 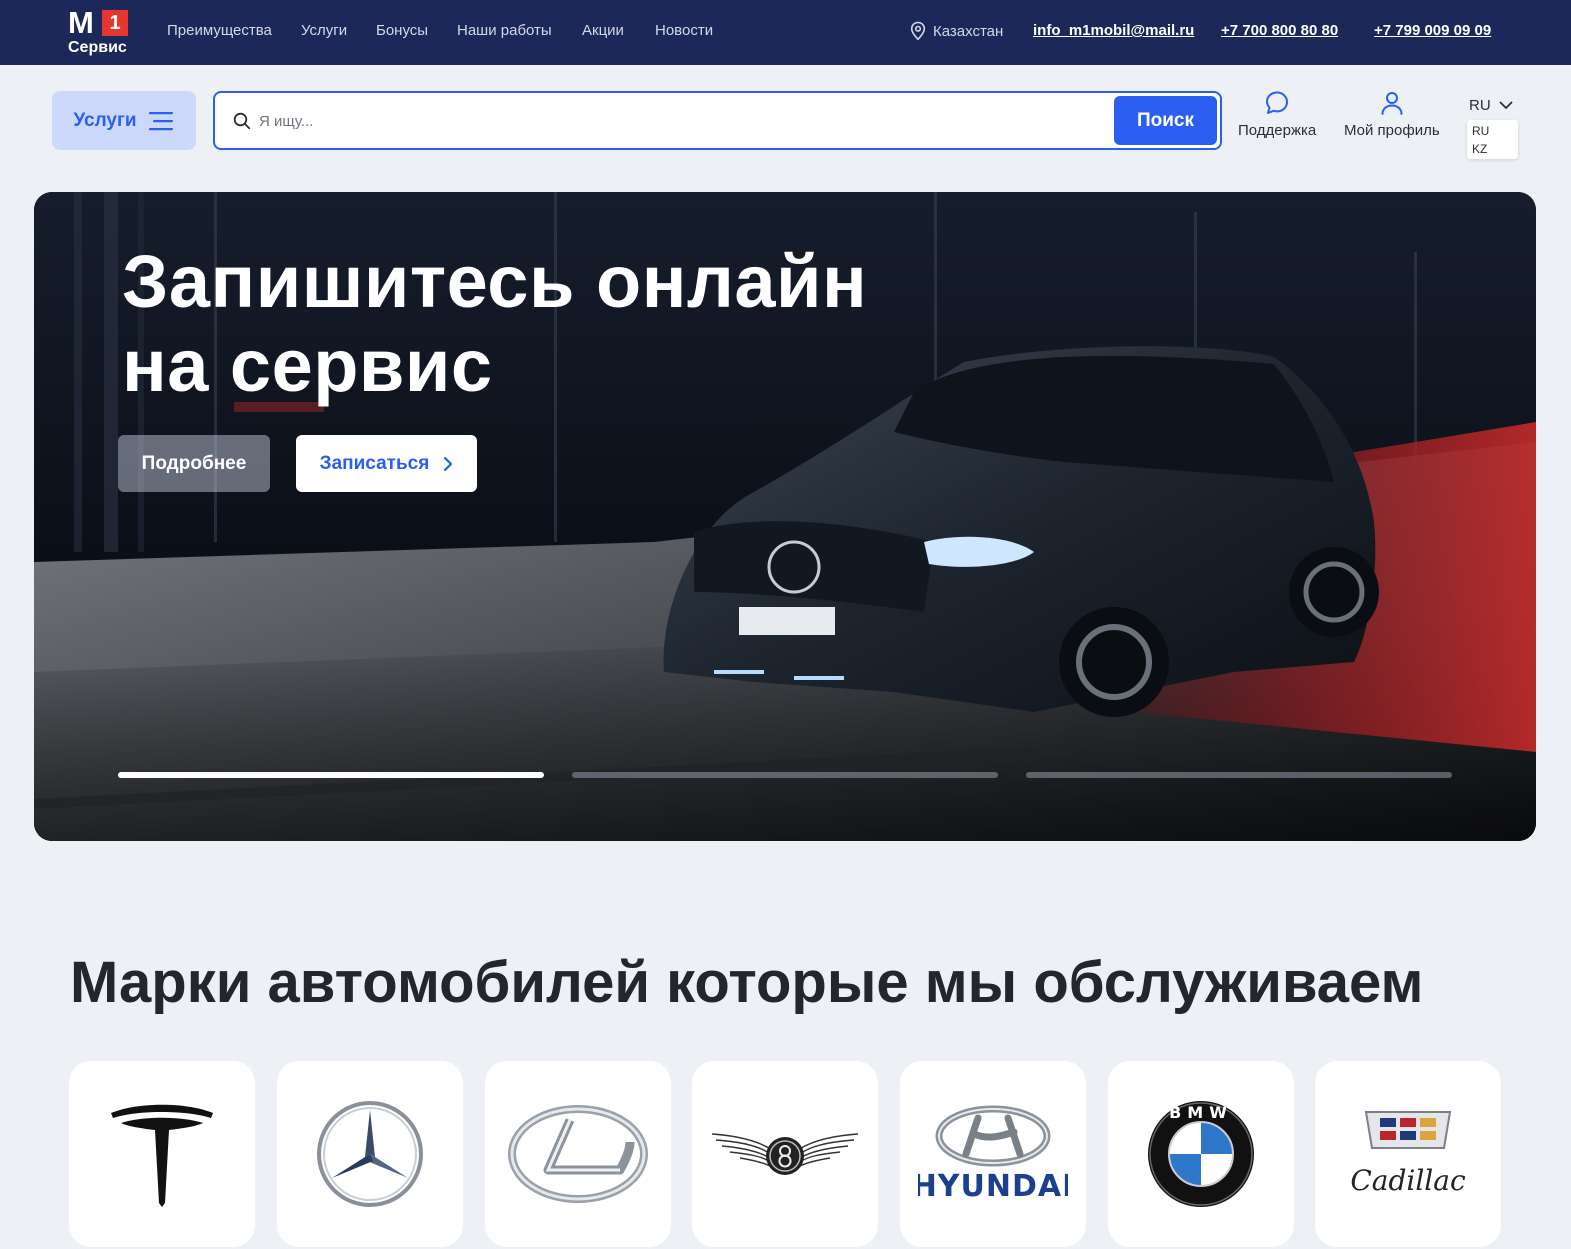 I want to click on language-current: RU, so click(x=1480, y=105).